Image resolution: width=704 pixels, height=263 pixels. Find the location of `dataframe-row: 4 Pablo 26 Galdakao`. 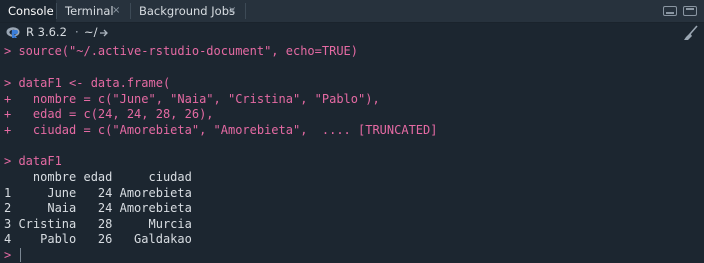

dataframe-row: 4 Pablo 26 Galdakao is located at coordinates (98, 239).